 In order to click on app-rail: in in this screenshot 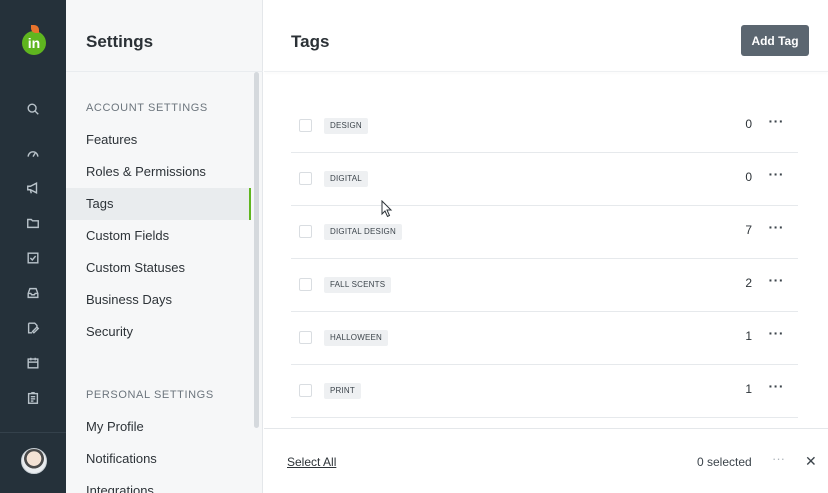, I will do `click(33, 246)`.